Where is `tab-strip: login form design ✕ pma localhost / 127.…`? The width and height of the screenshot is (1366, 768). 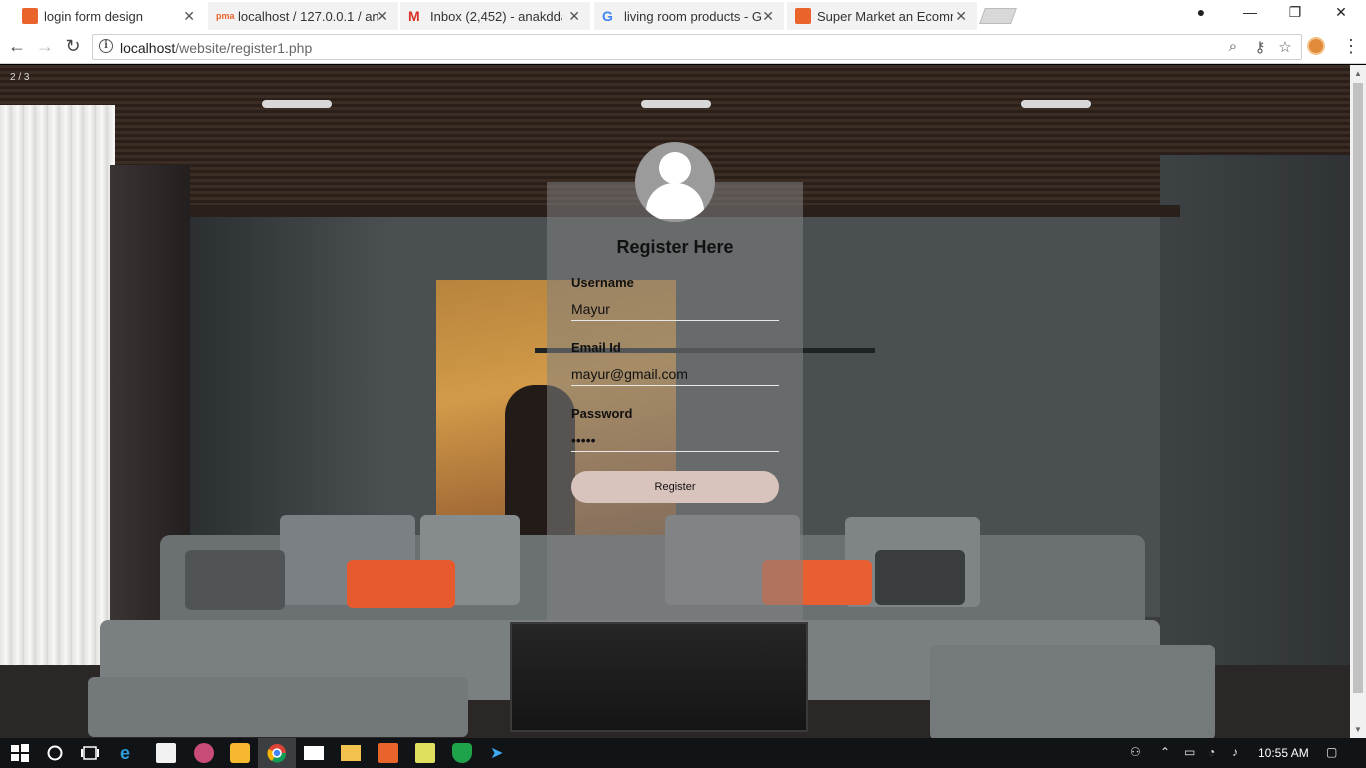 tab-strip: login form design ✕ pma localhost / 127.… is located at coordinates (683, 15).